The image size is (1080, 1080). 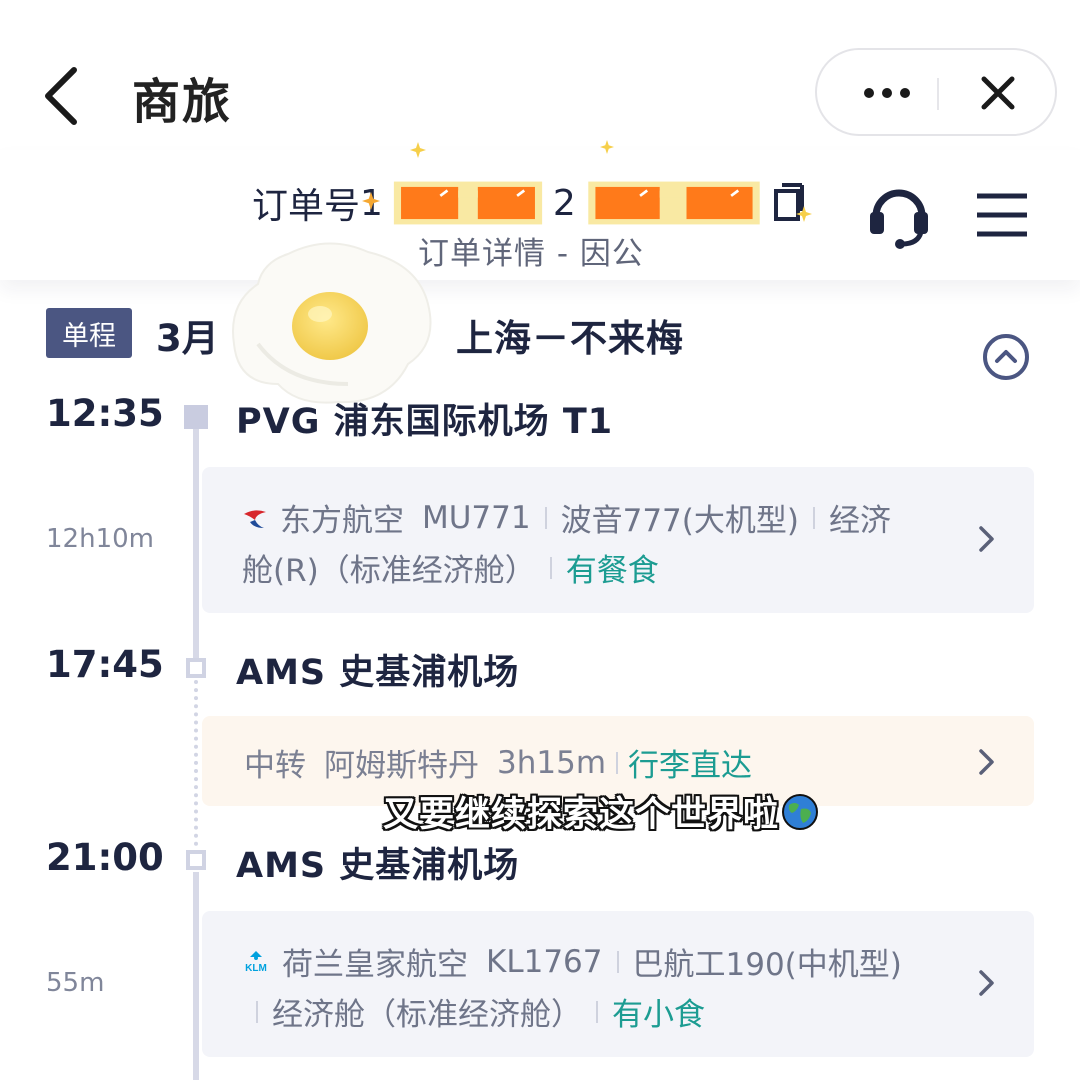 I want to click on airline-name: 荷兰皇家航空, so click(x=375, y=965).